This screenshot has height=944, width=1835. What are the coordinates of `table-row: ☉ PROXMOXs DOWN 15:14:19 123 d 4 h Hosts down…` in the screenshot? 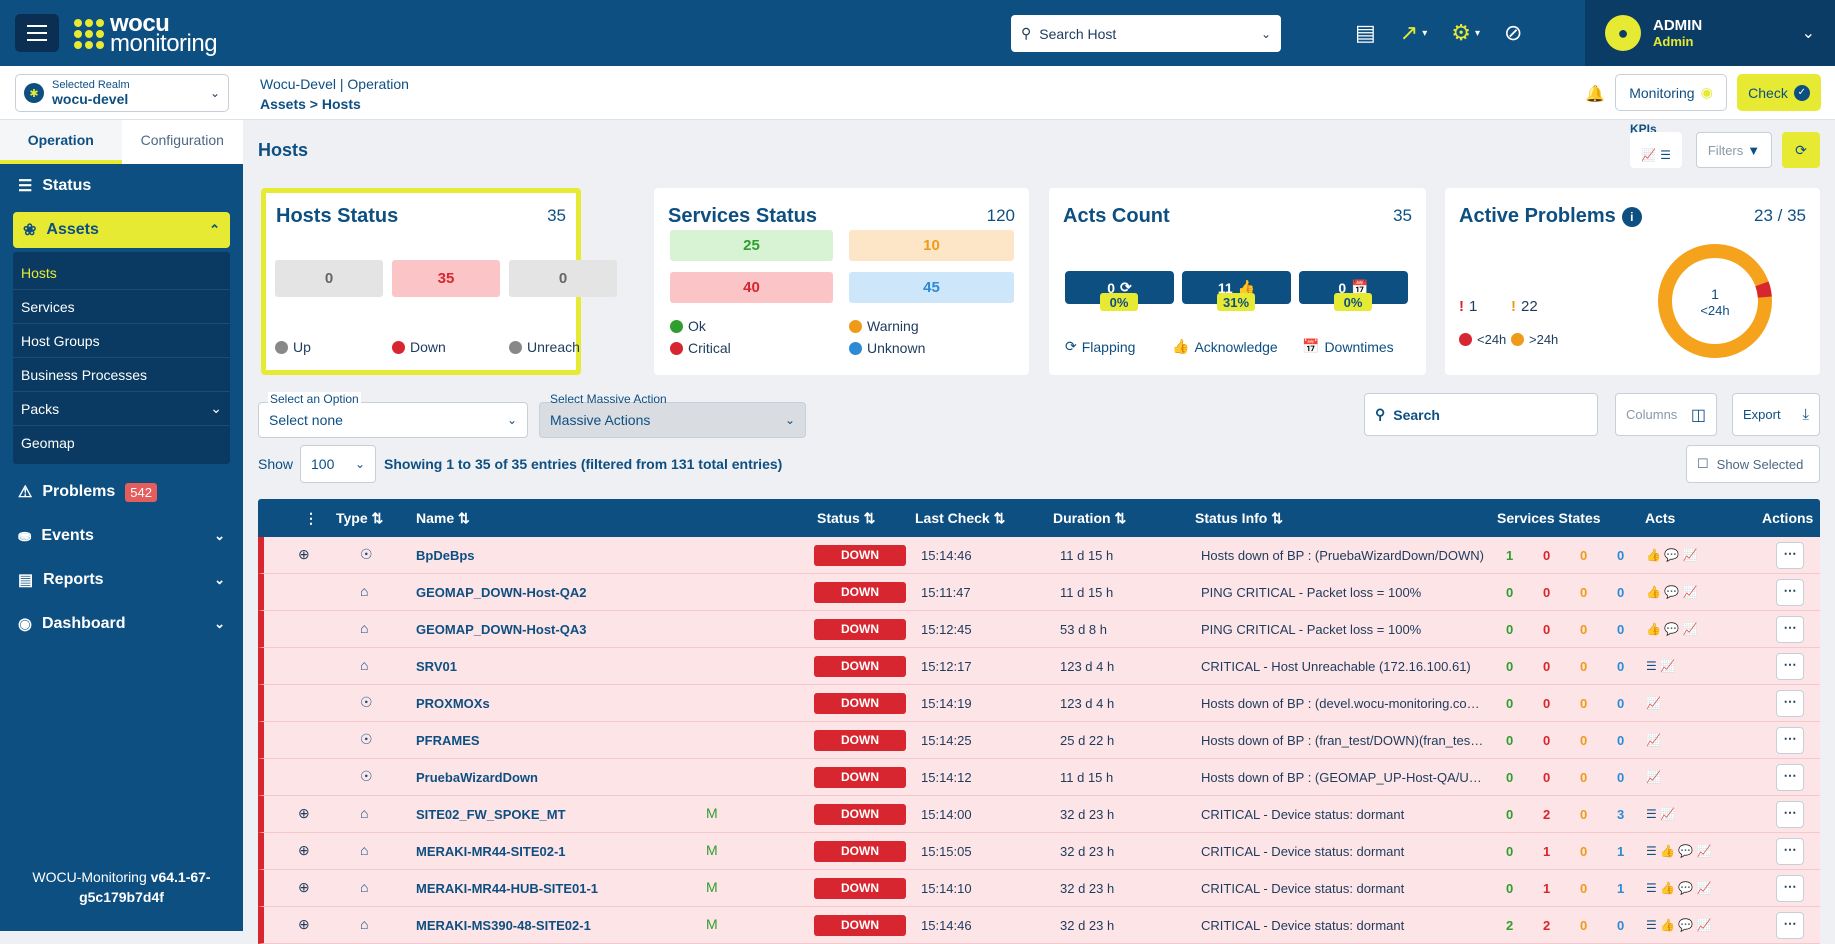 It's located at (1039, 703).